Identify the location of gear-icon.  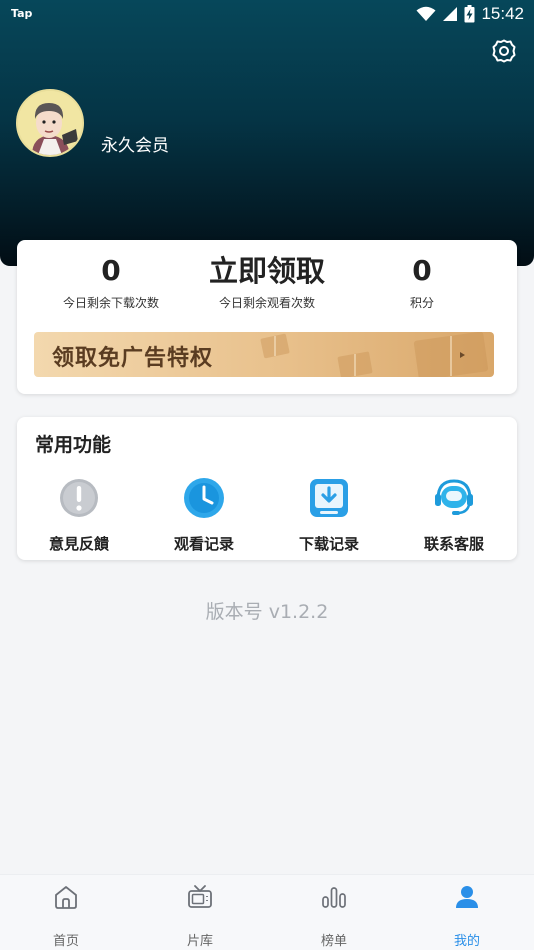
(504, 51).